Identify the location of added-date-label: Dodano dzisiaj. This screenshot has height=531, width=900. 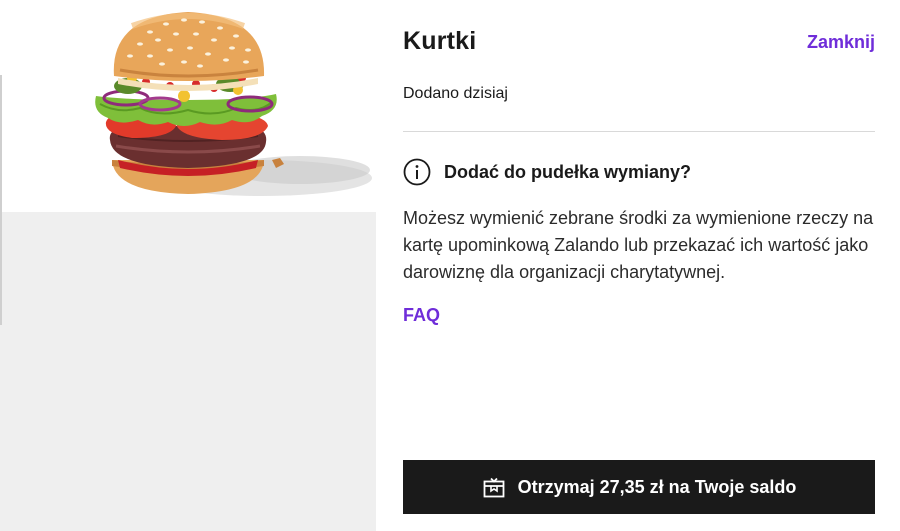
(455, 93).